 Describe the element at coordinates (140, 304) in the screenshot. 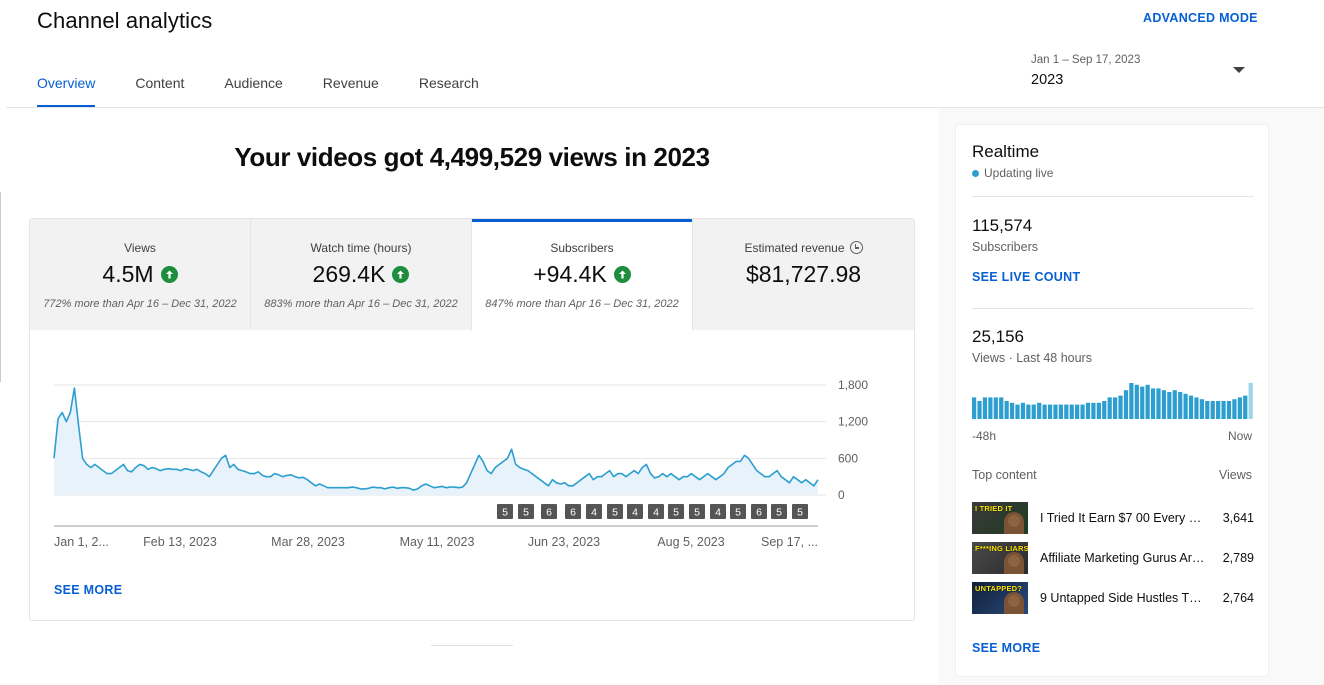

I see `metric-comparison: 772% more than Apr 16 – Dec 31, 2022` at that location.